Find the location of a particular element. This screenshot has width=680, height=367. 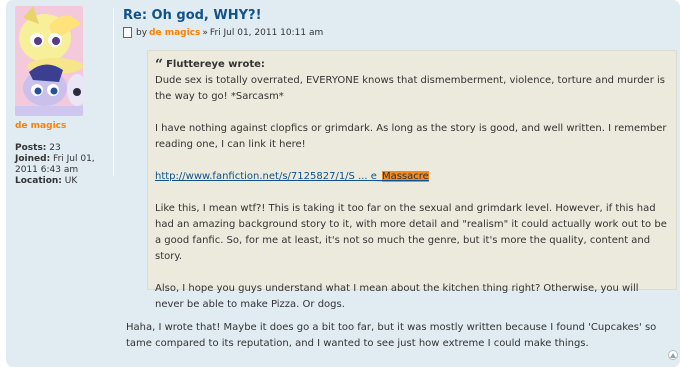

profile-joined: Joined: Fri Jul 01, 2011 6:43 am is located at coordinates (63, 165).